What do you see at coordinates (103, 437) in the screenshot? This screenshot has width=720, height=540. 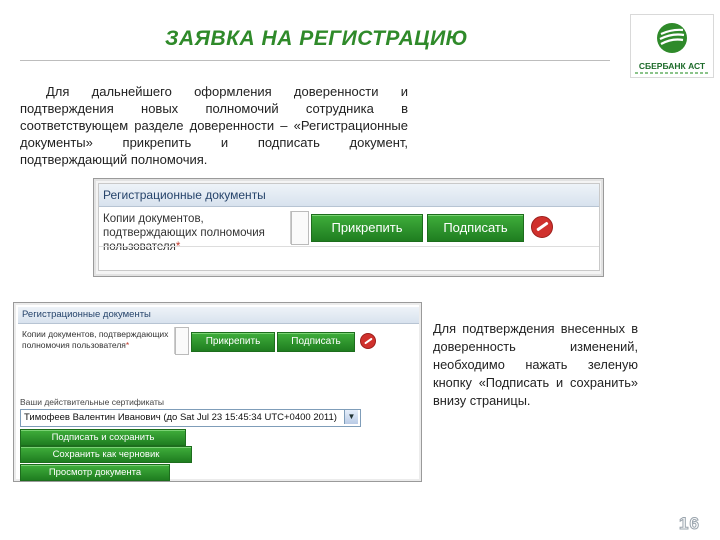 I see `sign-and-save-button: Подписать и сохранить` at bounding box center [103, 437].